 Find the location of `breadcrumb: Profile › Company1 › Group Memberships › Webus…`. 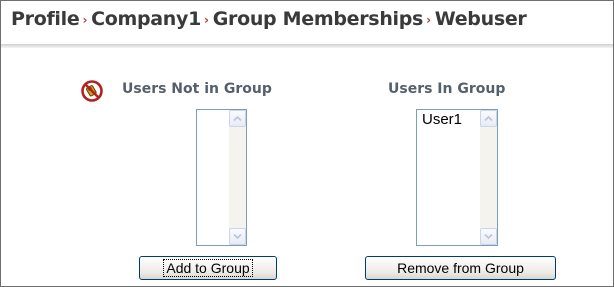

breadcrumb: Profile › Company1 › Group Memberships › Webus… is located at coordinates (269, 19).